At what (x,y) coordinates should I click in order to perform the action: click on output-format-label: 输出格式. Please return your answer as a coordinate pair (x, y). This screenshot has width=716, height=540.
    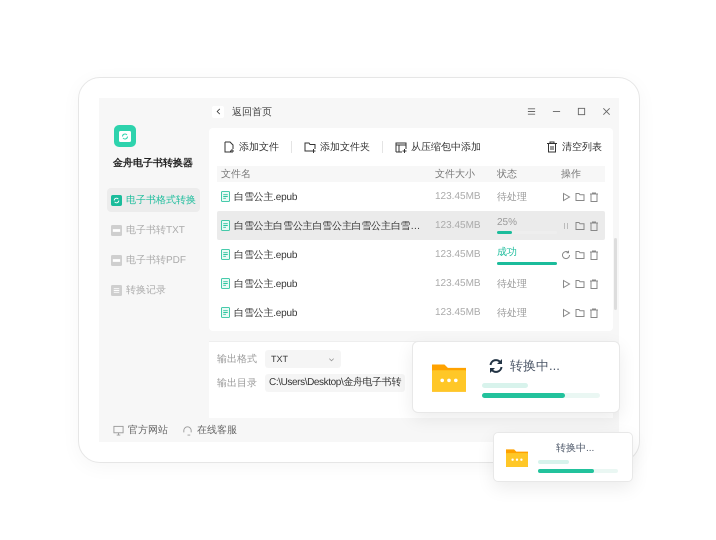
    Looking at the image, I should click on (237, 359).